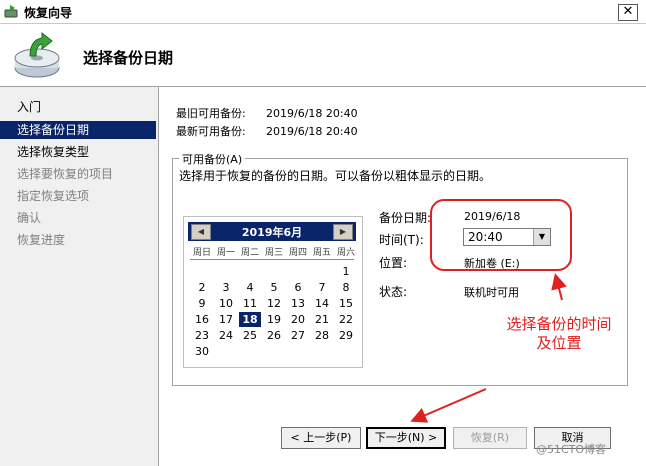 The width and height of the screenshot is (646, 466). Describe the element at coordinates (559, 287) in the screenshot. I see `arrow-to-highlight` at that location.